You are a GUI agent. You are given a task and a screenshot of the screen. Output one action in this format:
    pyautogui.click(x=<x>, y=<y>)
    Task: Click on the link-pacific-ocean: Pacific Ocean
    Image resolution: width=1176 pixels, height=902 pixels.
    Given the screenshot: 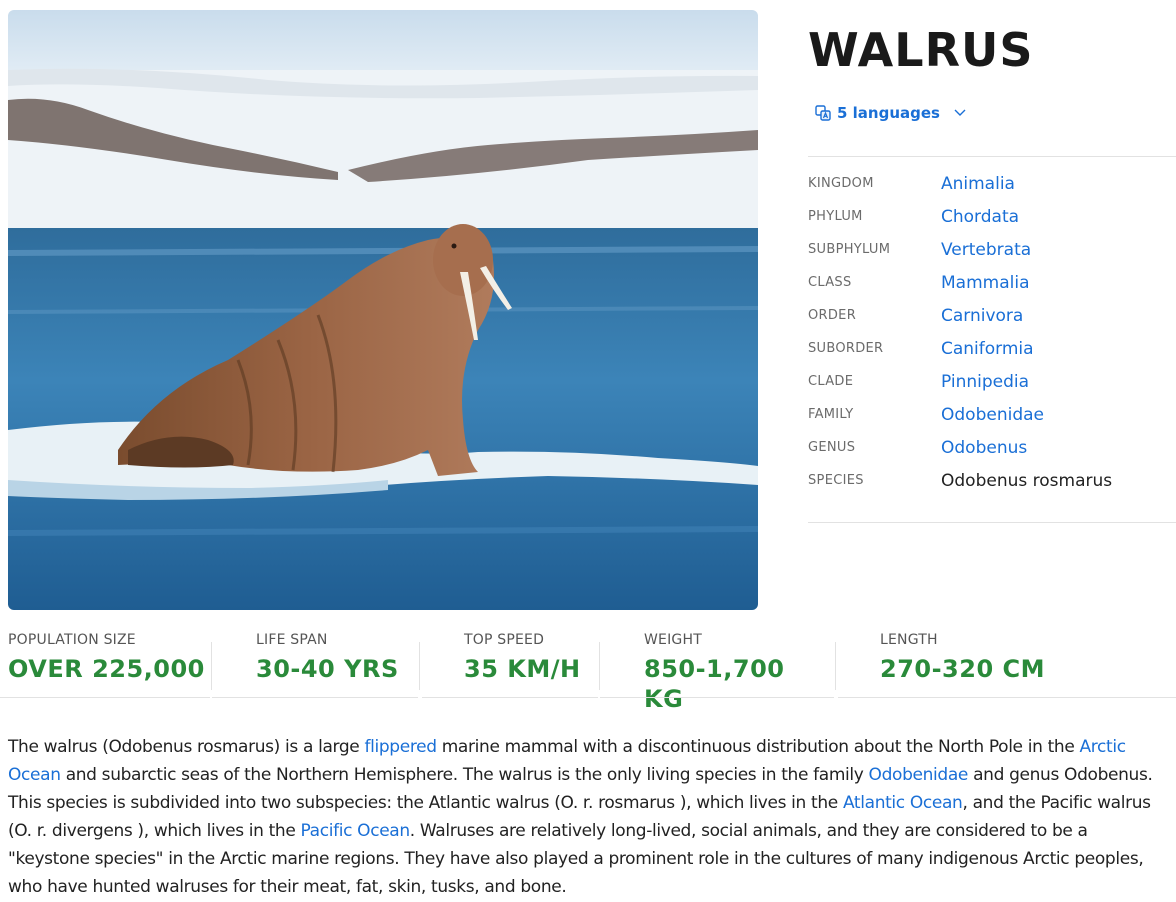 What is the action you would take?
    pyautogui.click(x=356, y=831)
    